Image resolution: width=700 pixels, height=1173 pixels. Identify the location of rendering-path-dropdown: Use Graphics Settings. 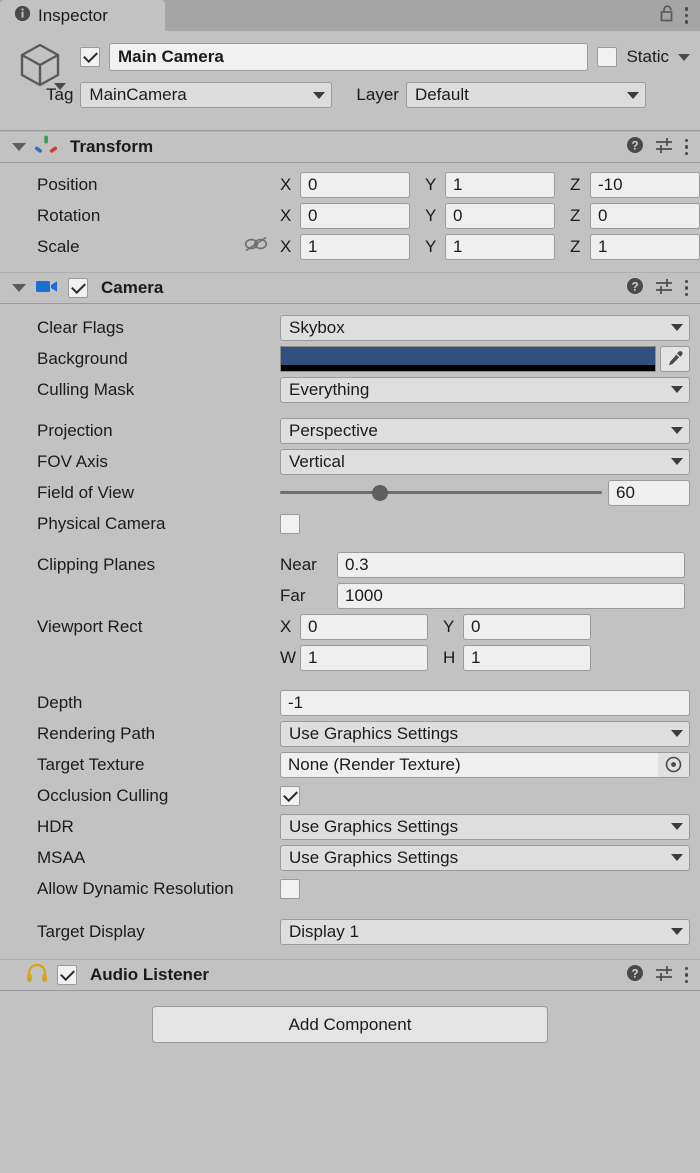
(485, 733).